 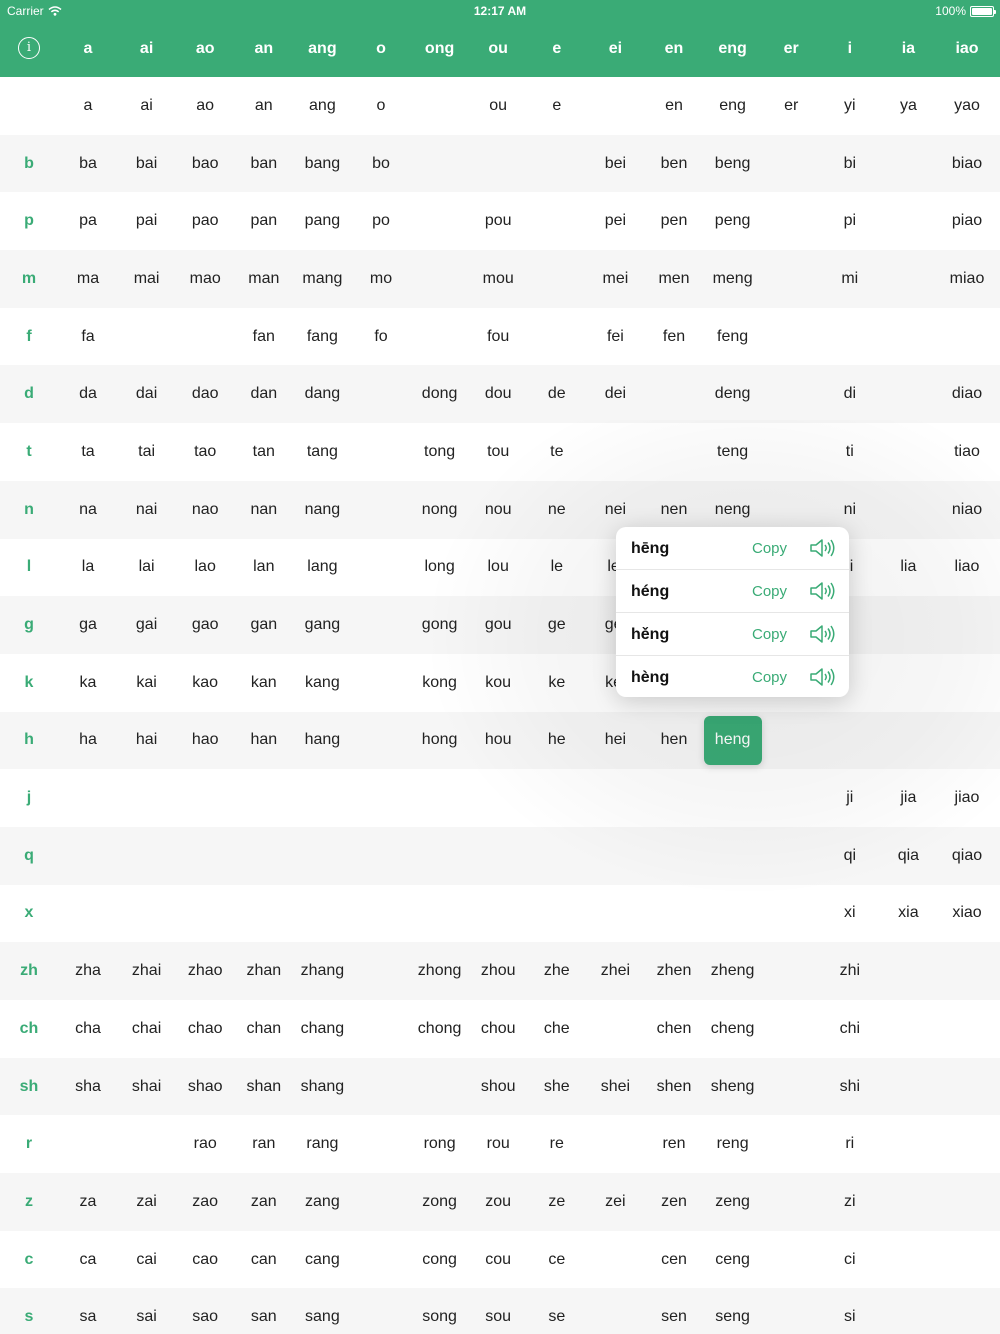 What do you see at coordinates (733, 452) in the screenshot?
I see `syllable-cell: teng` at bounding box center [733, 452].